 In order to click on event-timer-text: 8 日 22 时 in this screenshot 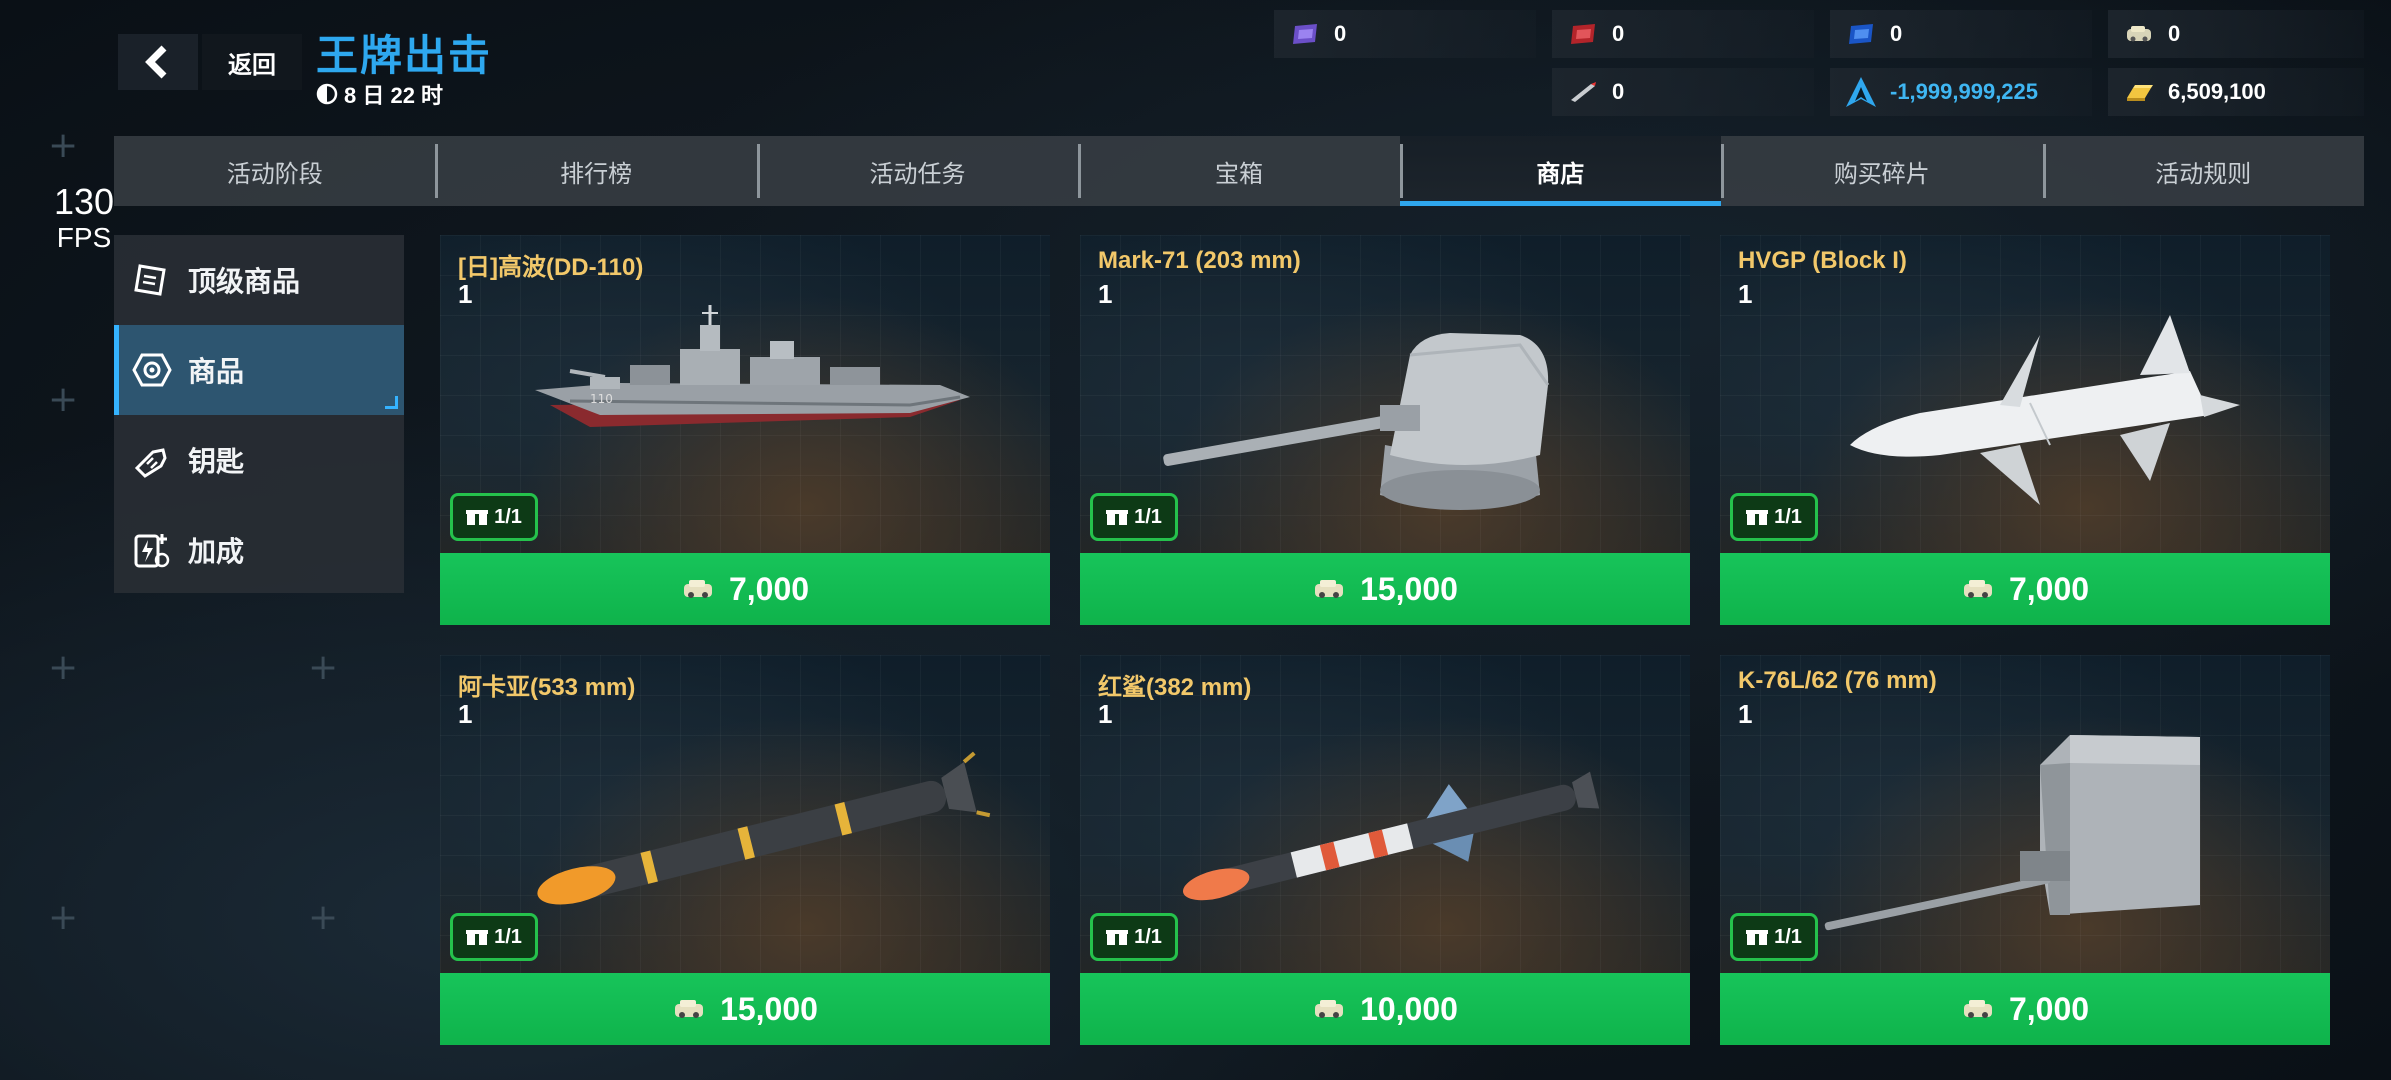, I will do `click(394, 95)`.